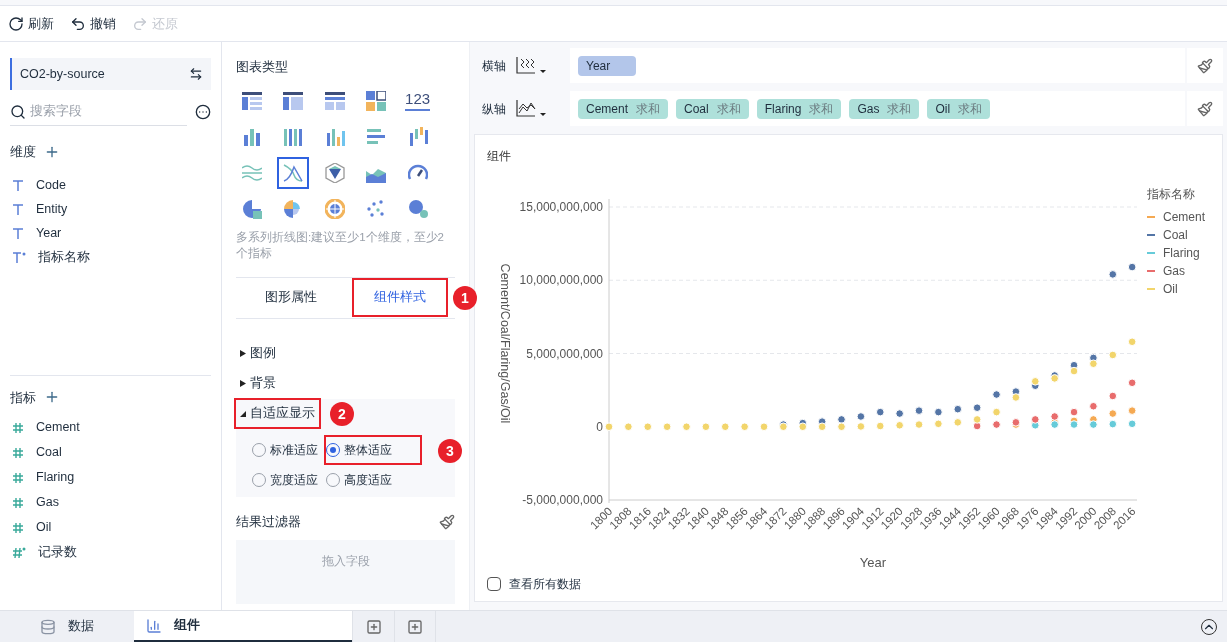 This screenshot has width=1227, height=642. What do you see at coordinates (340, 245) in the screenshot?
I see `chart-type-hint: 多系列折线图:建议至少1个维度，至少2个指标` at bounding box center [340, 245].